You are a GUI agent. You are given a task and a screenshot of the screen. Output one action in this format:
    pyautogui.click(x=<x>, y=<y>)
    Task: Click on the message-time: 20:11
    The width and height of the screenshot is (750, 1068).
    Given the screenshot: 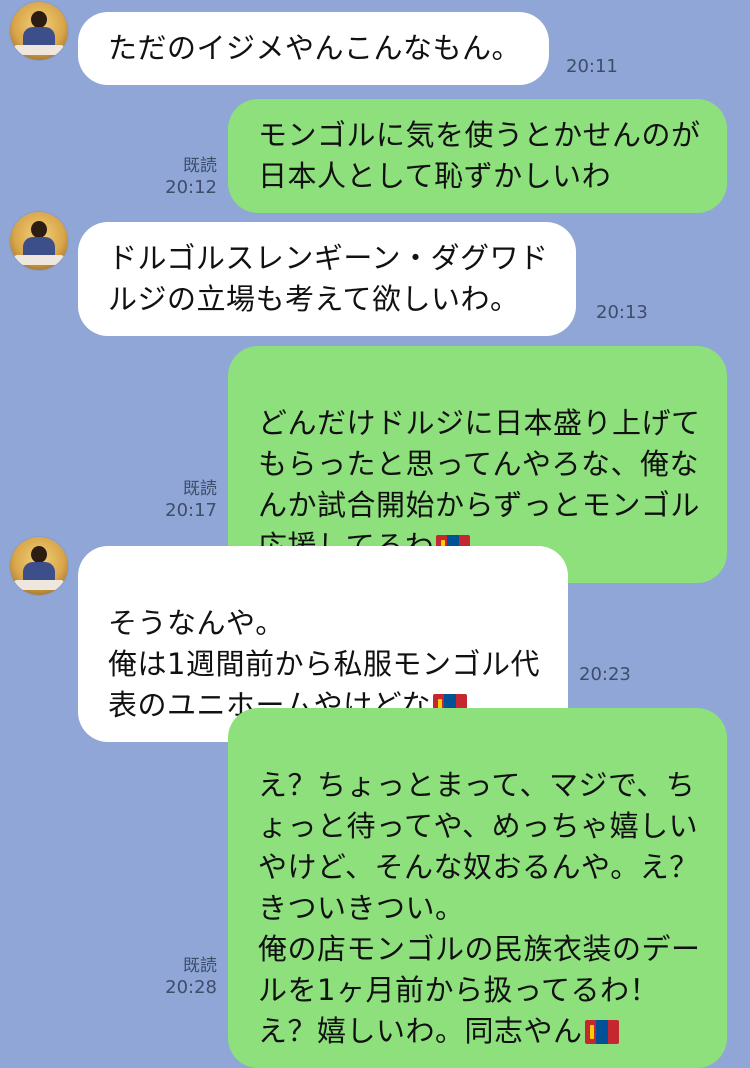 What is the action you would take?
    pyautogui.click(x=592, y=66)
    